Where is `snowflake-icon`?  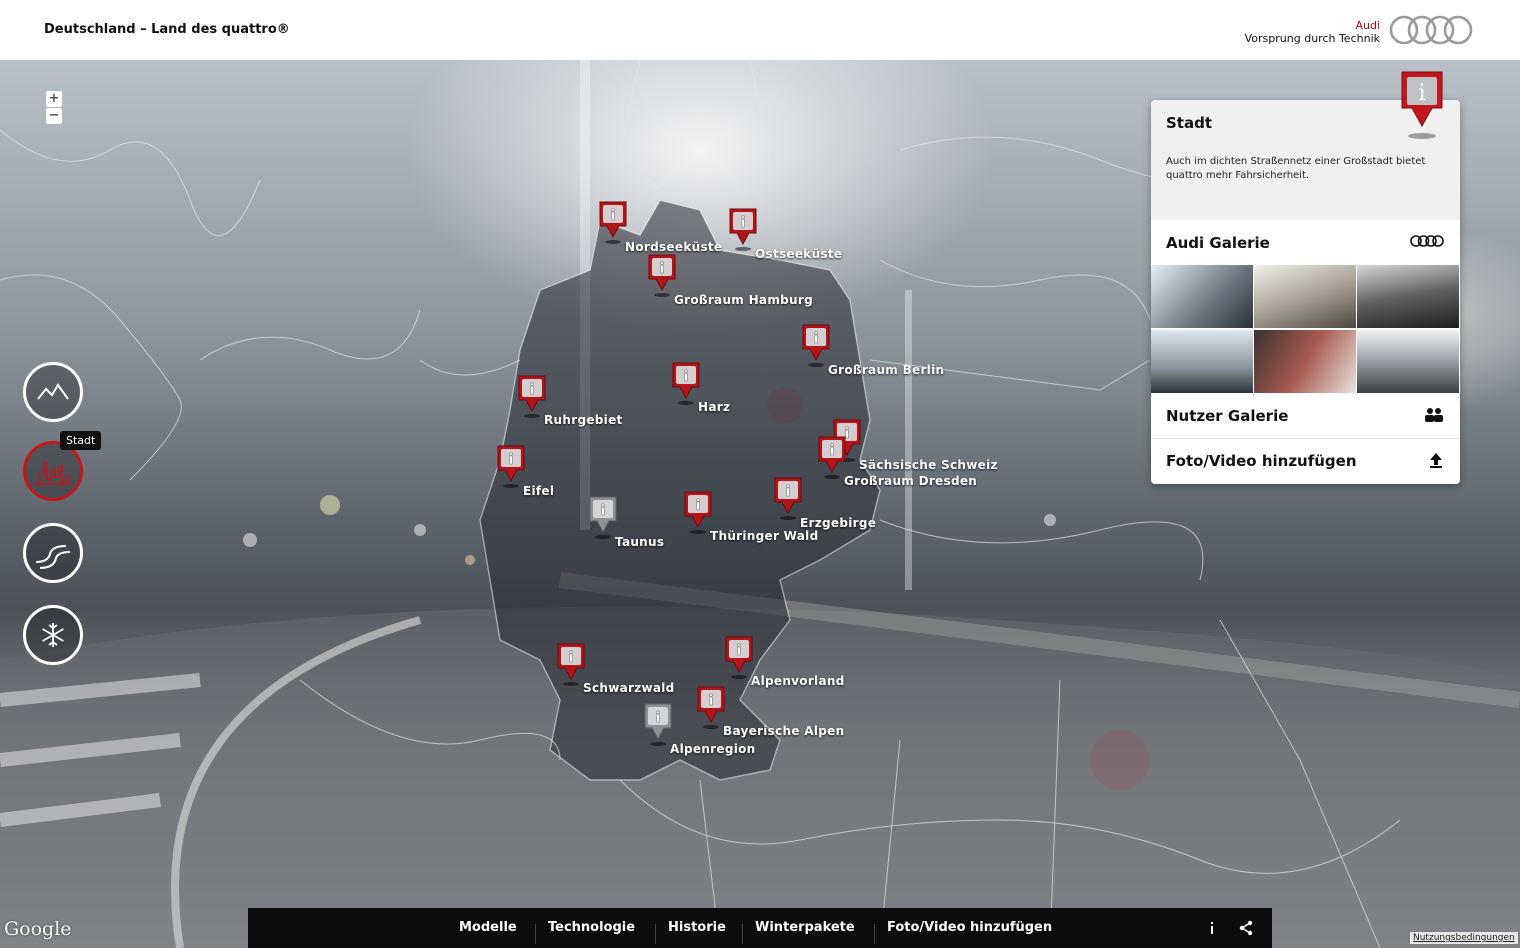
snowflake-icon is located at coordinates (53, 635).